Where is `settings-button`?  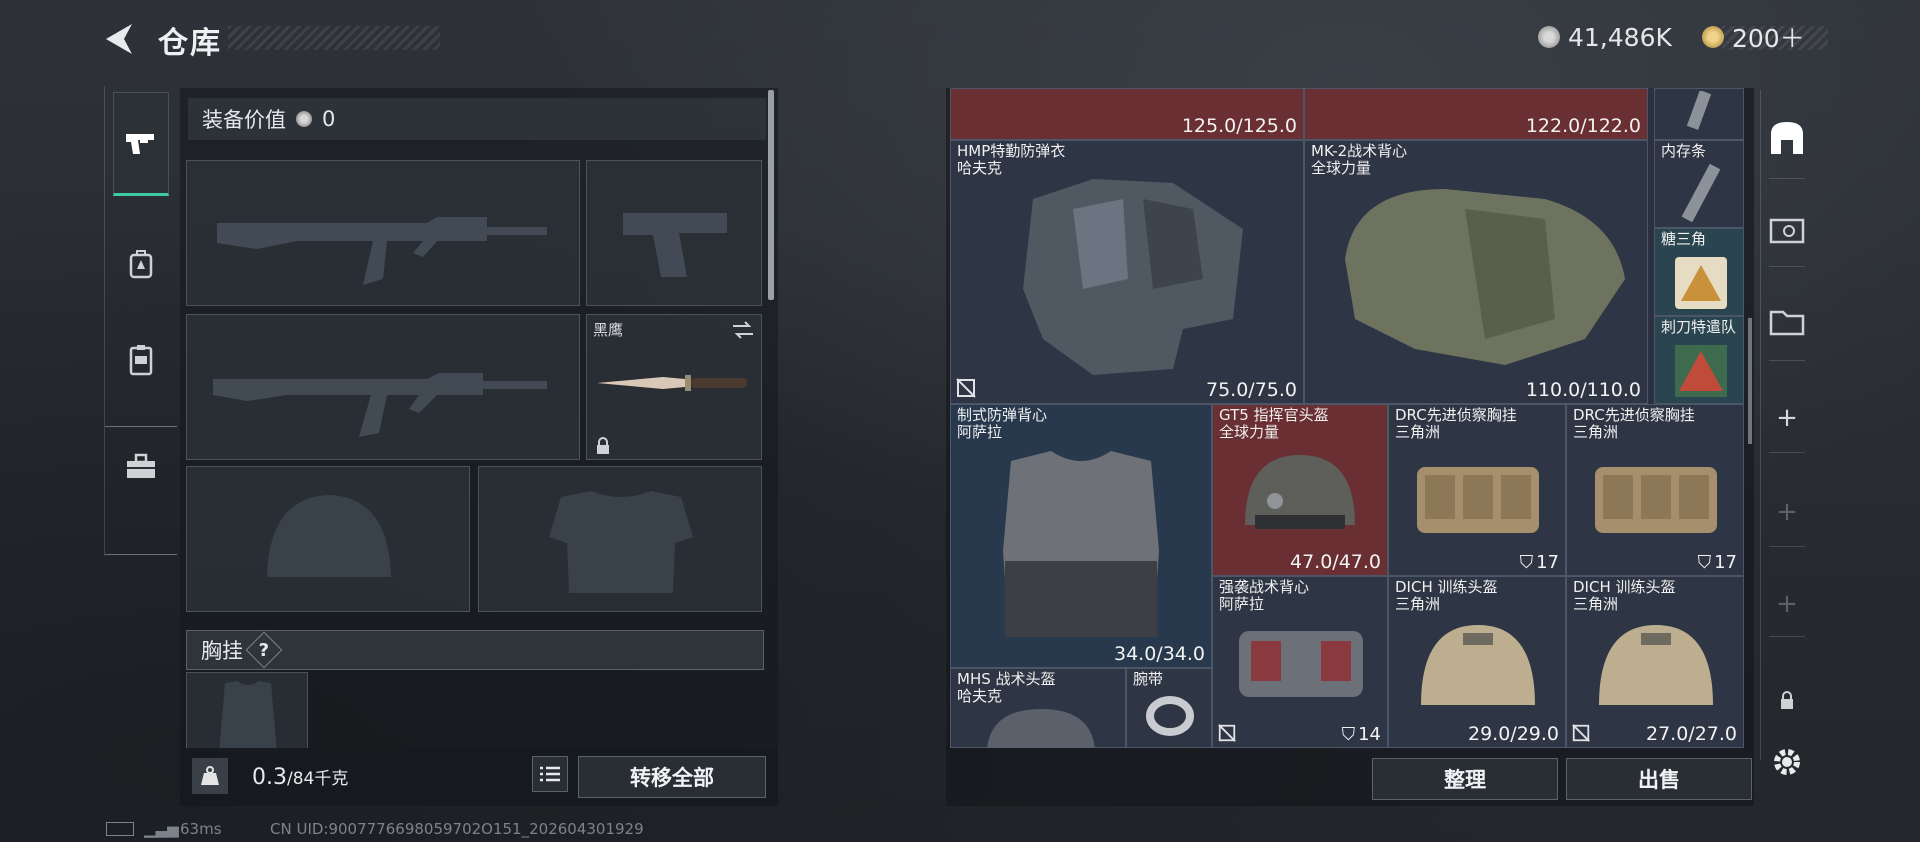 settings-button is located at coordinates (1787, 762).